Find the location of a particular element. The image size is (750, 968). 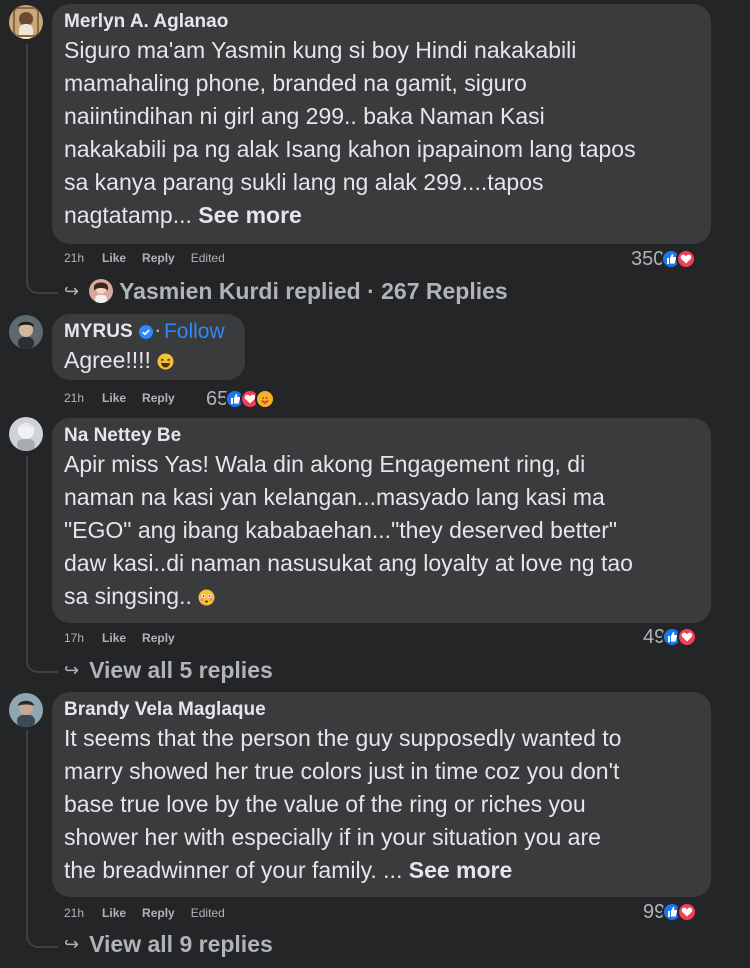

replies-summary: ↪ Yasmien Kurdi replied · 267 Replies is located at coordinates (286, 291).